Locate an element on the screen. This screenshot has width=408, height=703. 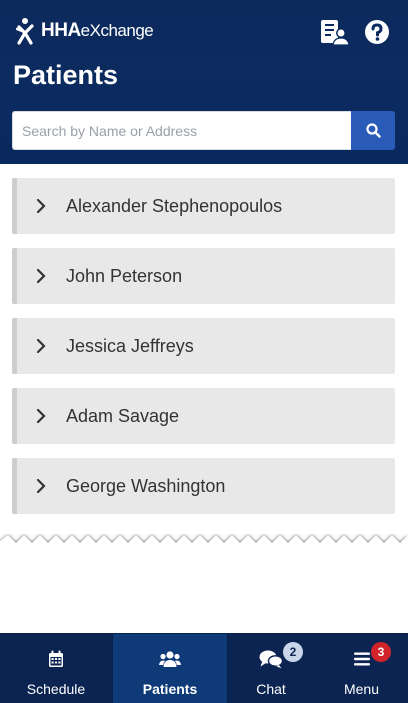
search-bar is located at coordinates (203, 130).